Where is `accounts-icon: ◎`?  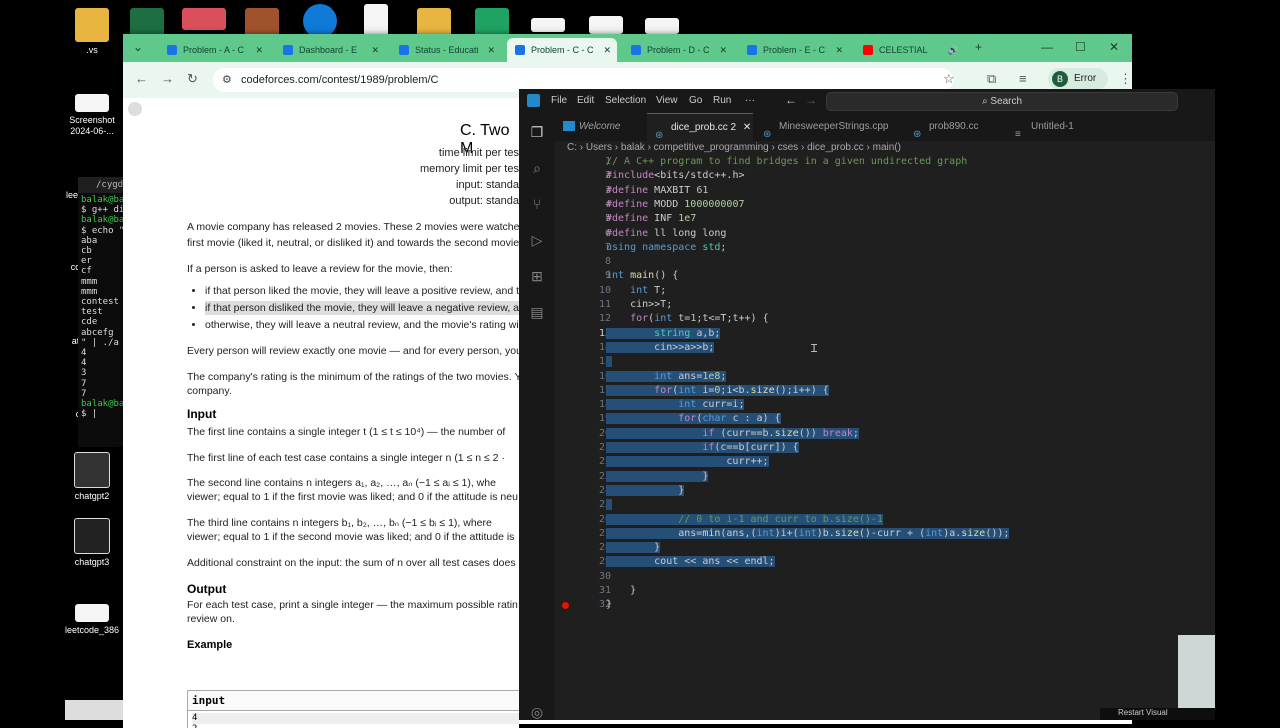 accounts-icon: ◎ is located at coordinates (537, 712).